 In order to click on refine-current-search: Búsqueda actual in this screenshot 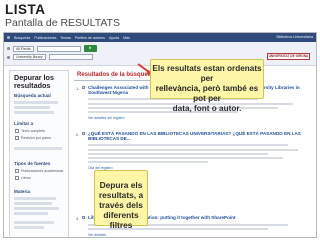, I will do `click(32, 95)`.